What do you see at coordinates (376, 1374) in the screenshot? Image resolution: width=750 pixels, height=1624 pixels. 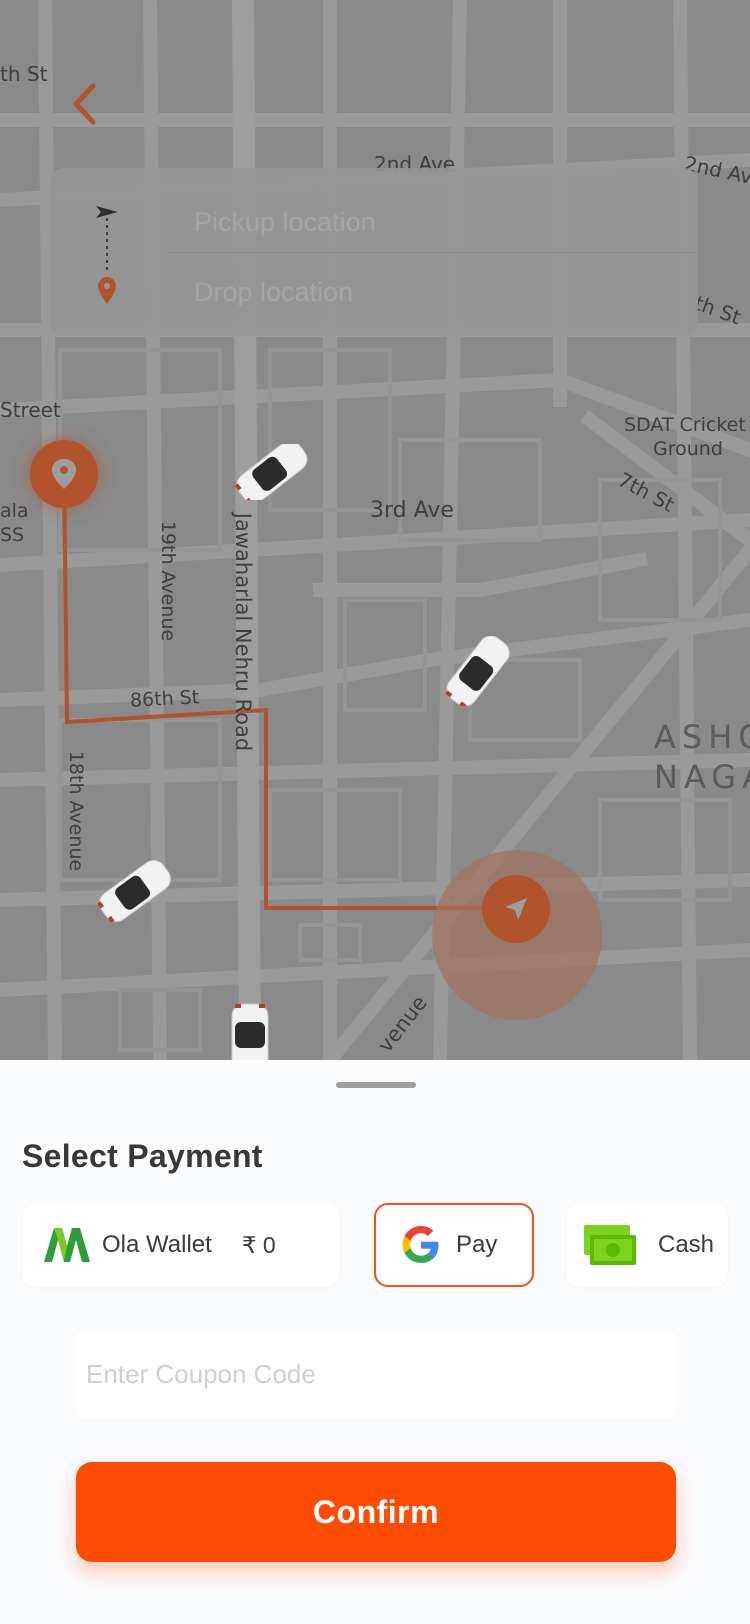 I see `coupon-code-input: Enter Coupon Code` at bounding box center [376, 1374].